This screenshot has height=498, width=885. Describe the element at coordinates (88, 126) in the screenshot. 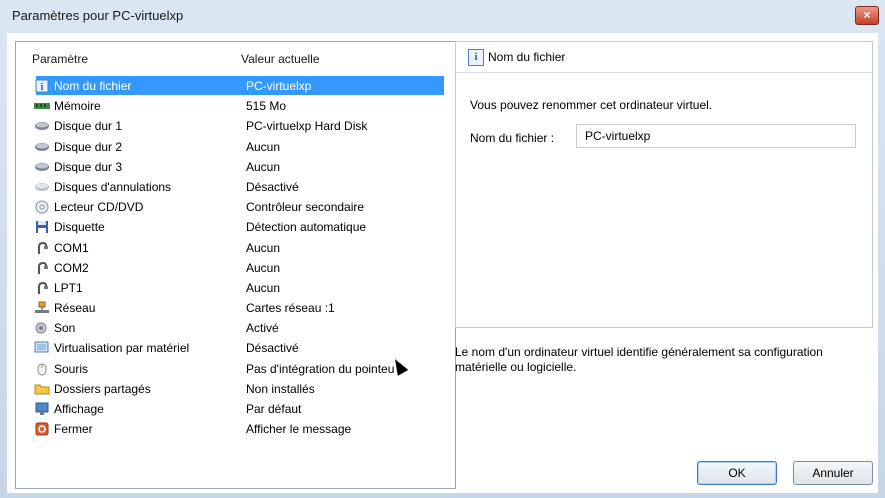

I see `setting-name: Disque dur 1` at that location.